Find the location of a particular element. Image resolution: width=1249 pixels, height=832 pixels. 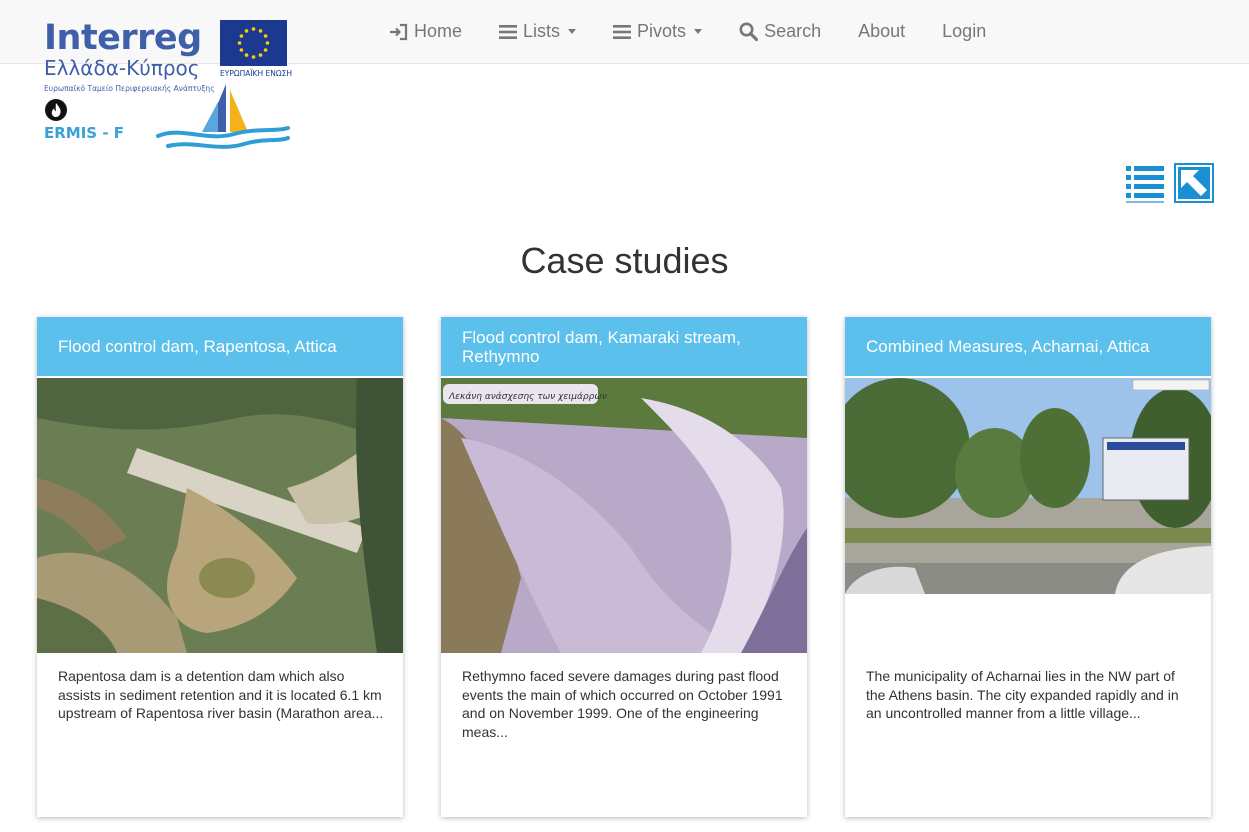

view-toggle is located at coordinates (1169, 183).